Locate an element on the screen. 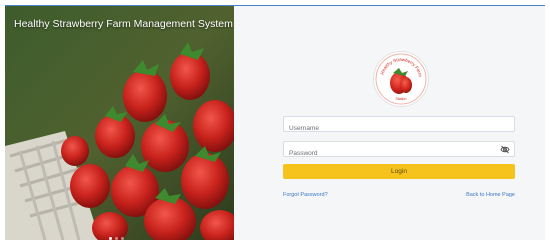 The width and height of the screenshot is (550, 242). farm-logo: Healthy Strawberry Farm Station is located at coordinates (401, 79).